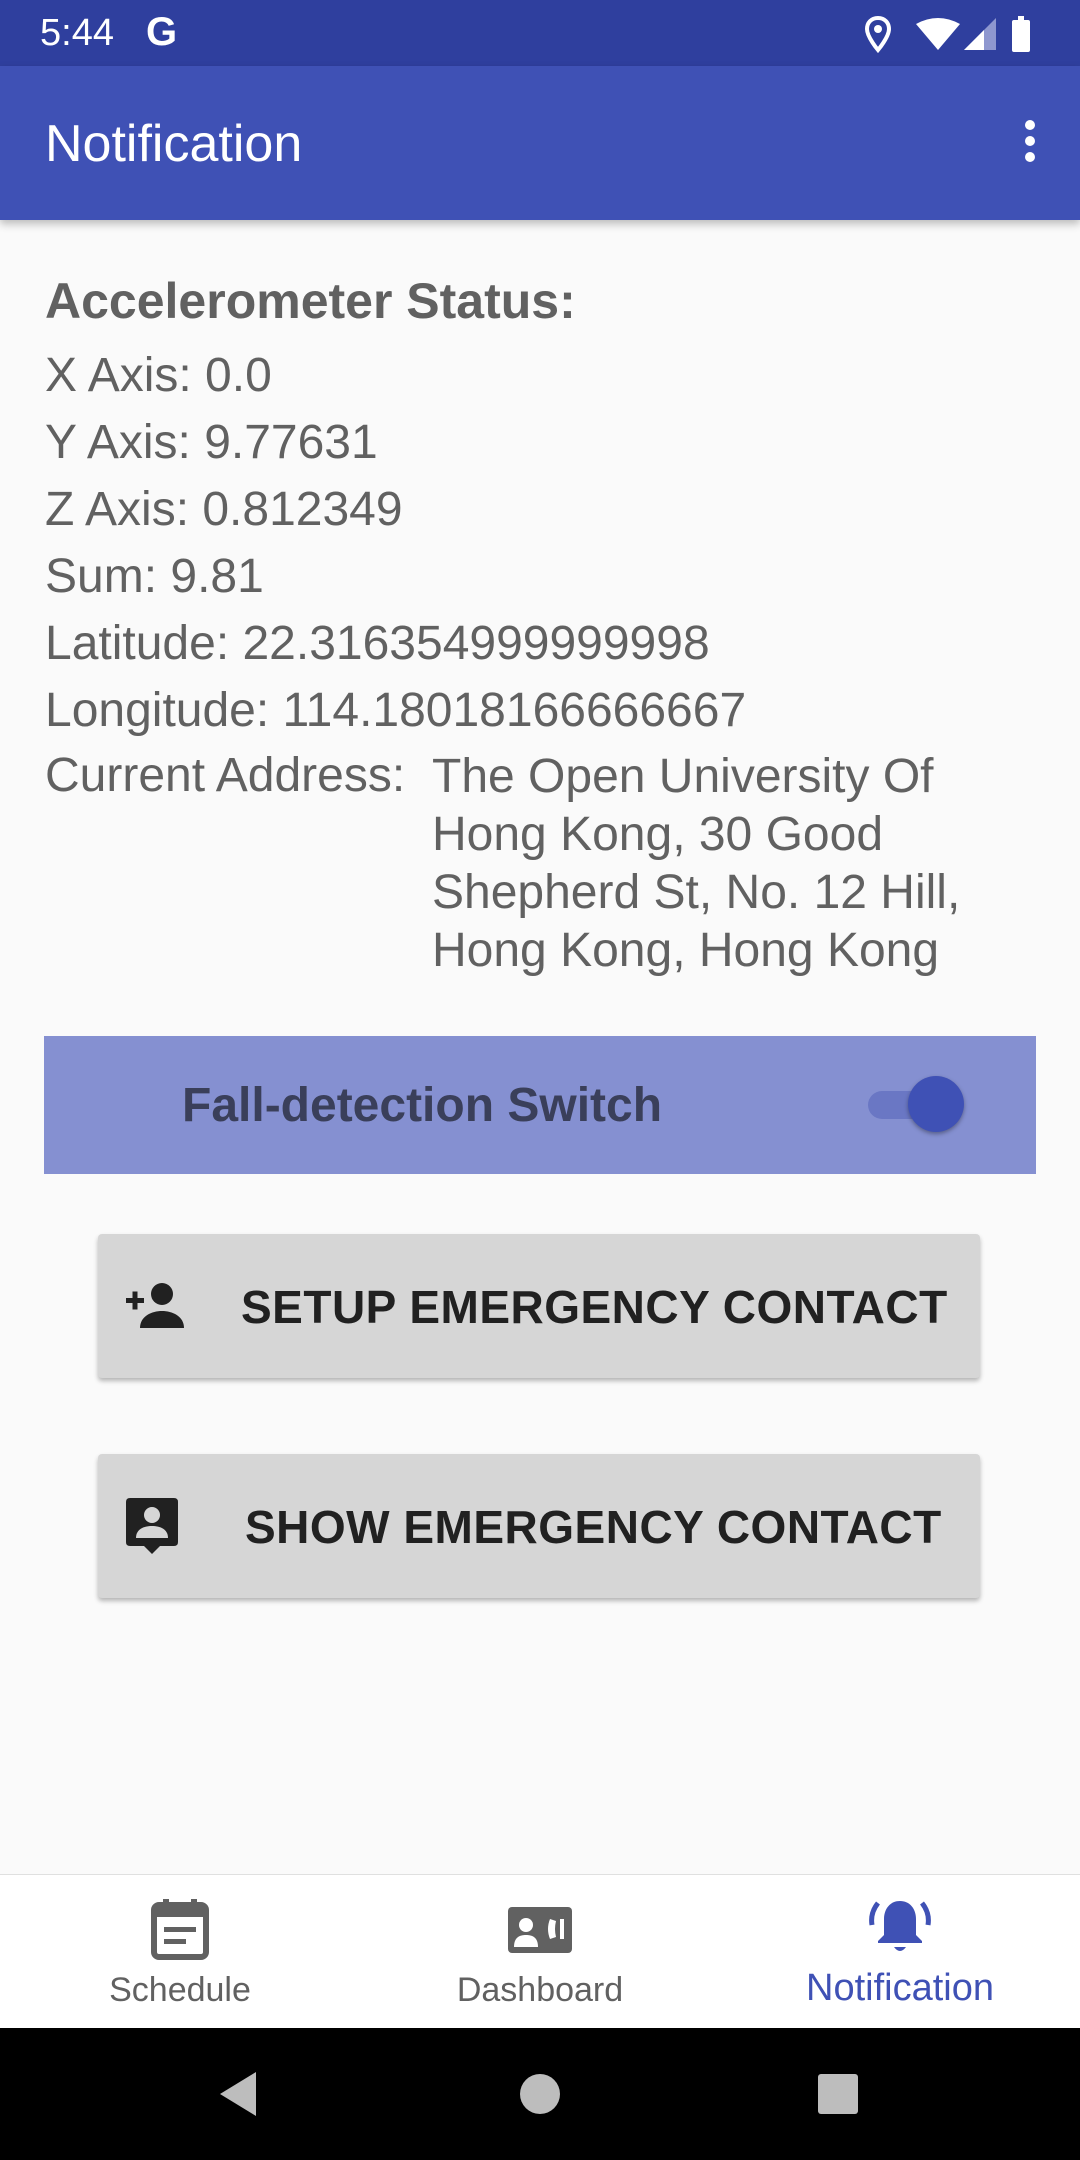 The image size is (1080, 2160). What do you see at coordinates (540, 1990) in the screenshot?
I see `nav-label-dashboard: Dashboard` at bounding box center [540, 1990].